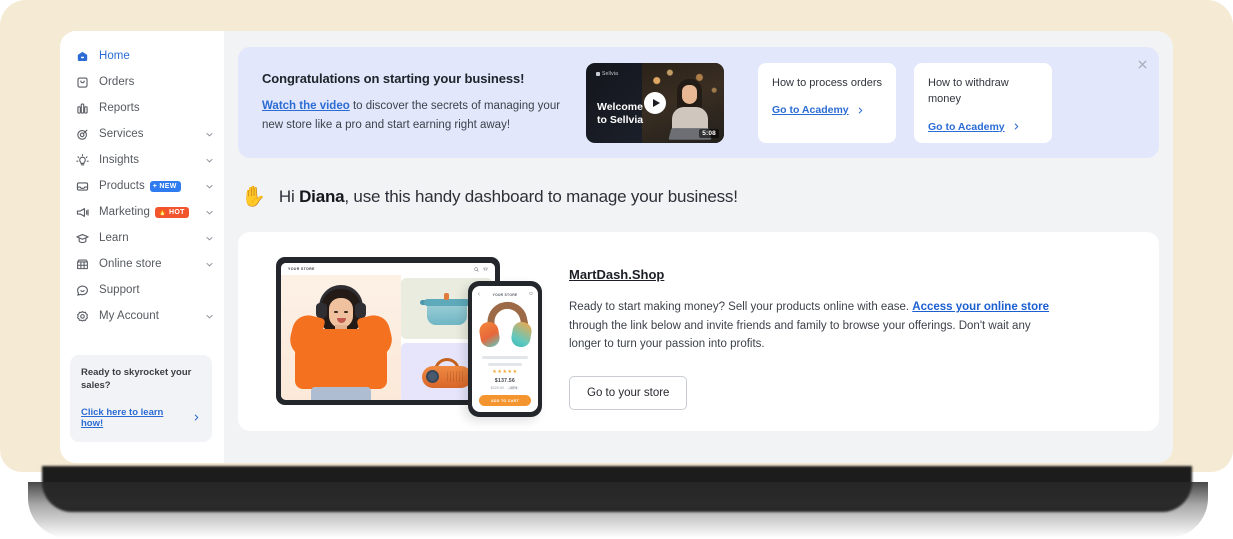 The image size is (1233, 539). What do you see at coordinates (253, 197) in the screenshot?
I see `waving-hand-icon: ✋` at bounding box center [253, 197].